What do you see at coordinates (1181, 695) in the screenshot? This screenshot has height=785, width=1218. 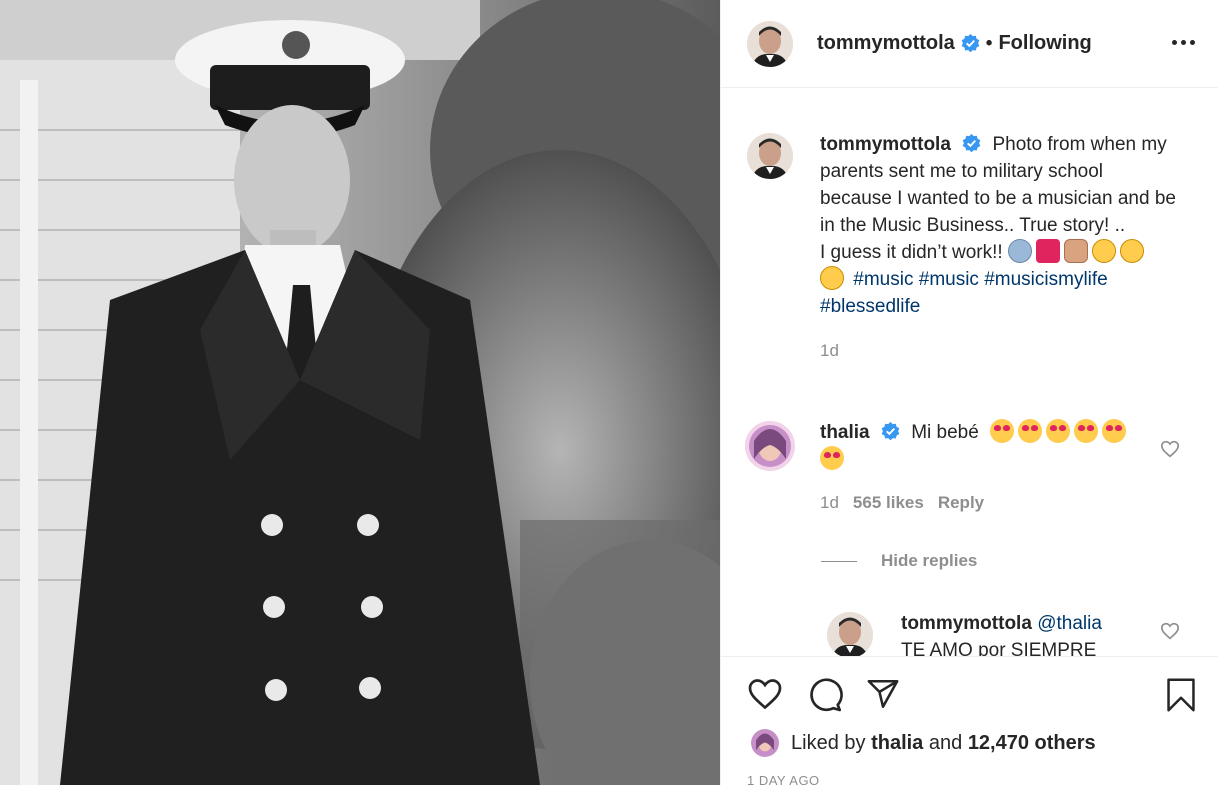 I see `save-icon` at bounding box center [1181, 695].